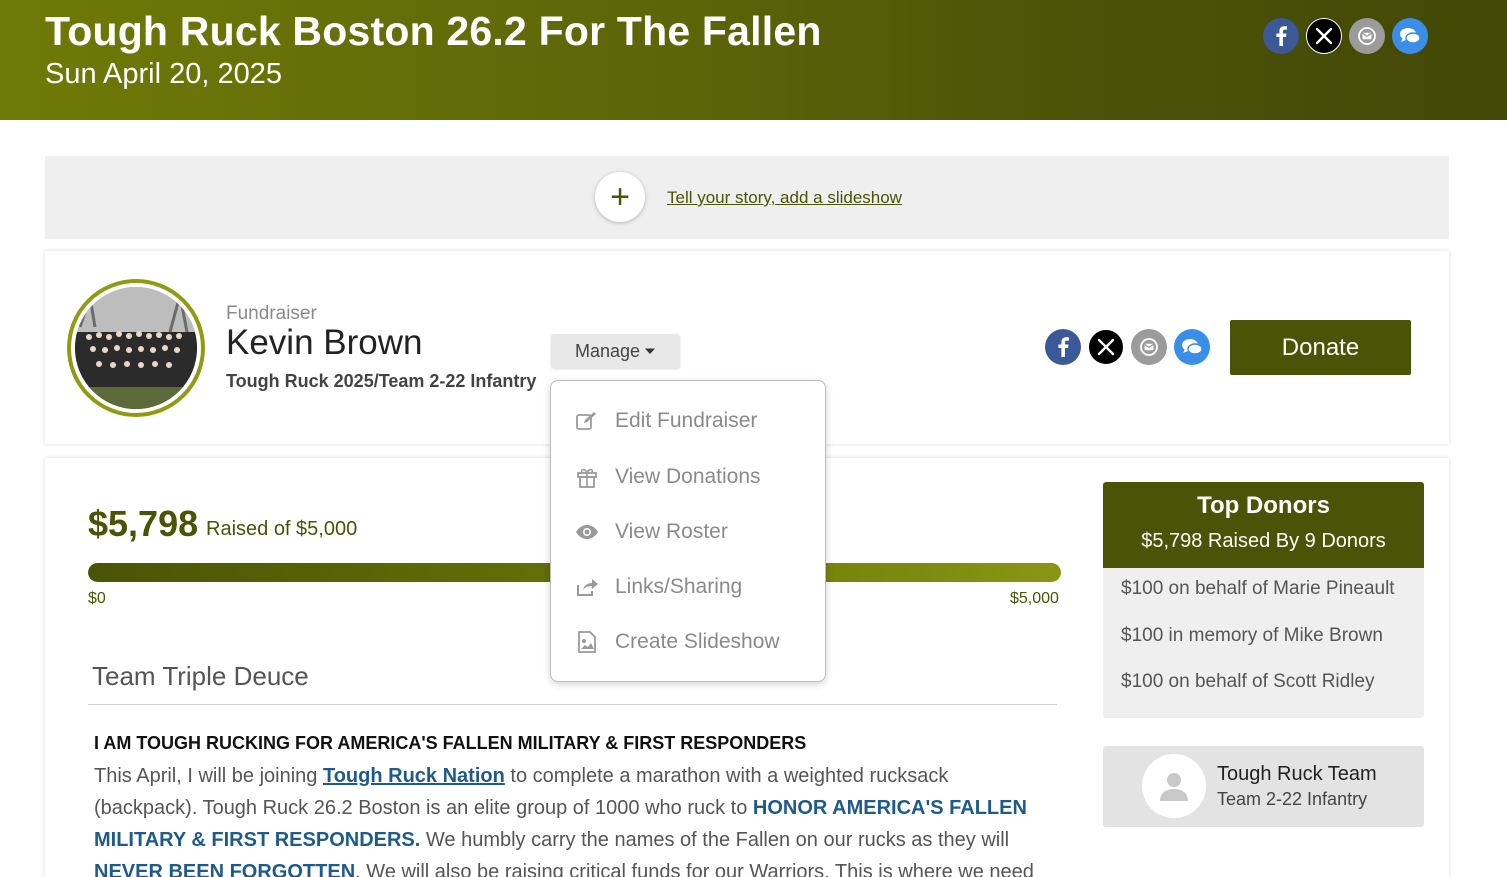 The width and height of the screenshot is (1507, 877). I want to click on edit-icon, so click(587, 421).